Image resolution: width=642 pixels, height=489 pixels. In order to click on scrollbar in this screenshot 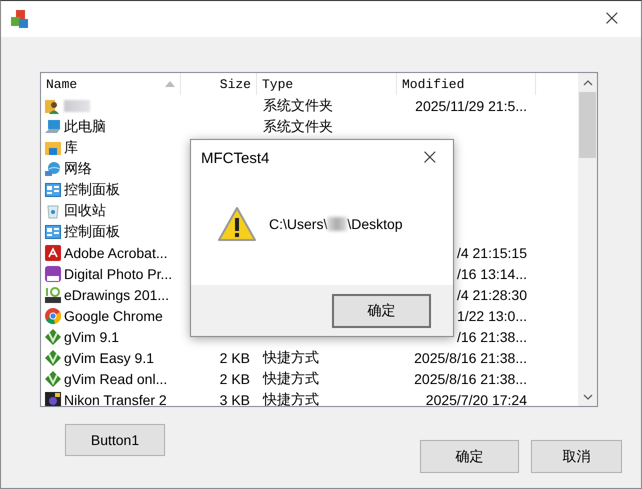, I will do `click(587, 239)`.